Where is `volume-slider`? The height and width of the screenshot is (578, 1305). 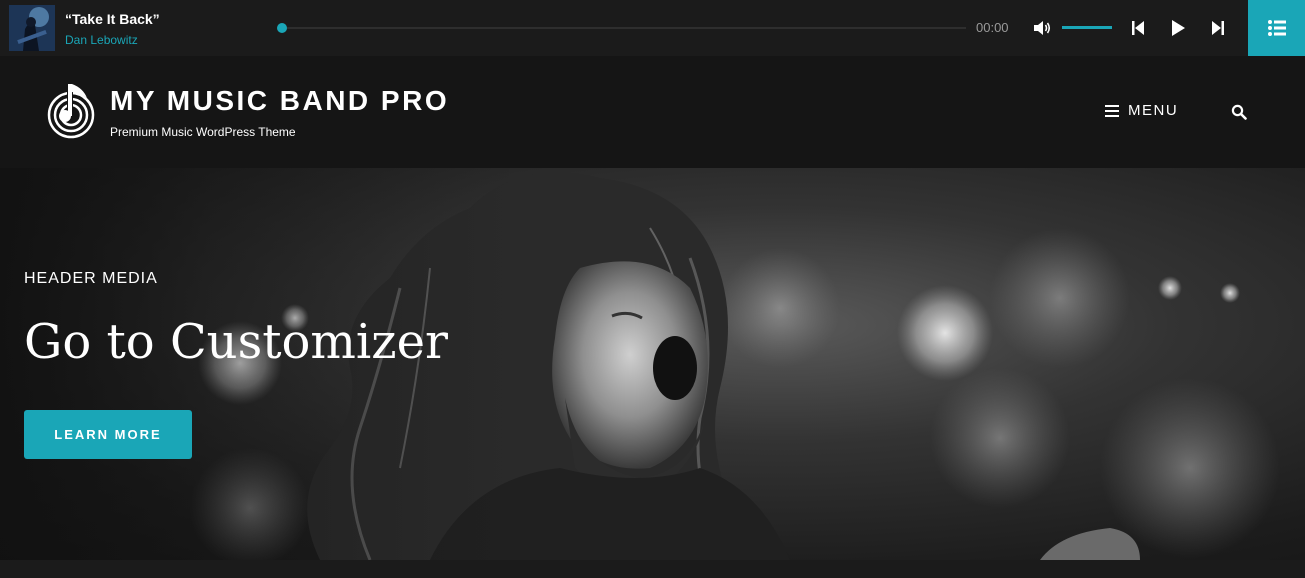
volume-slider is located at coordinates (1087, 27).